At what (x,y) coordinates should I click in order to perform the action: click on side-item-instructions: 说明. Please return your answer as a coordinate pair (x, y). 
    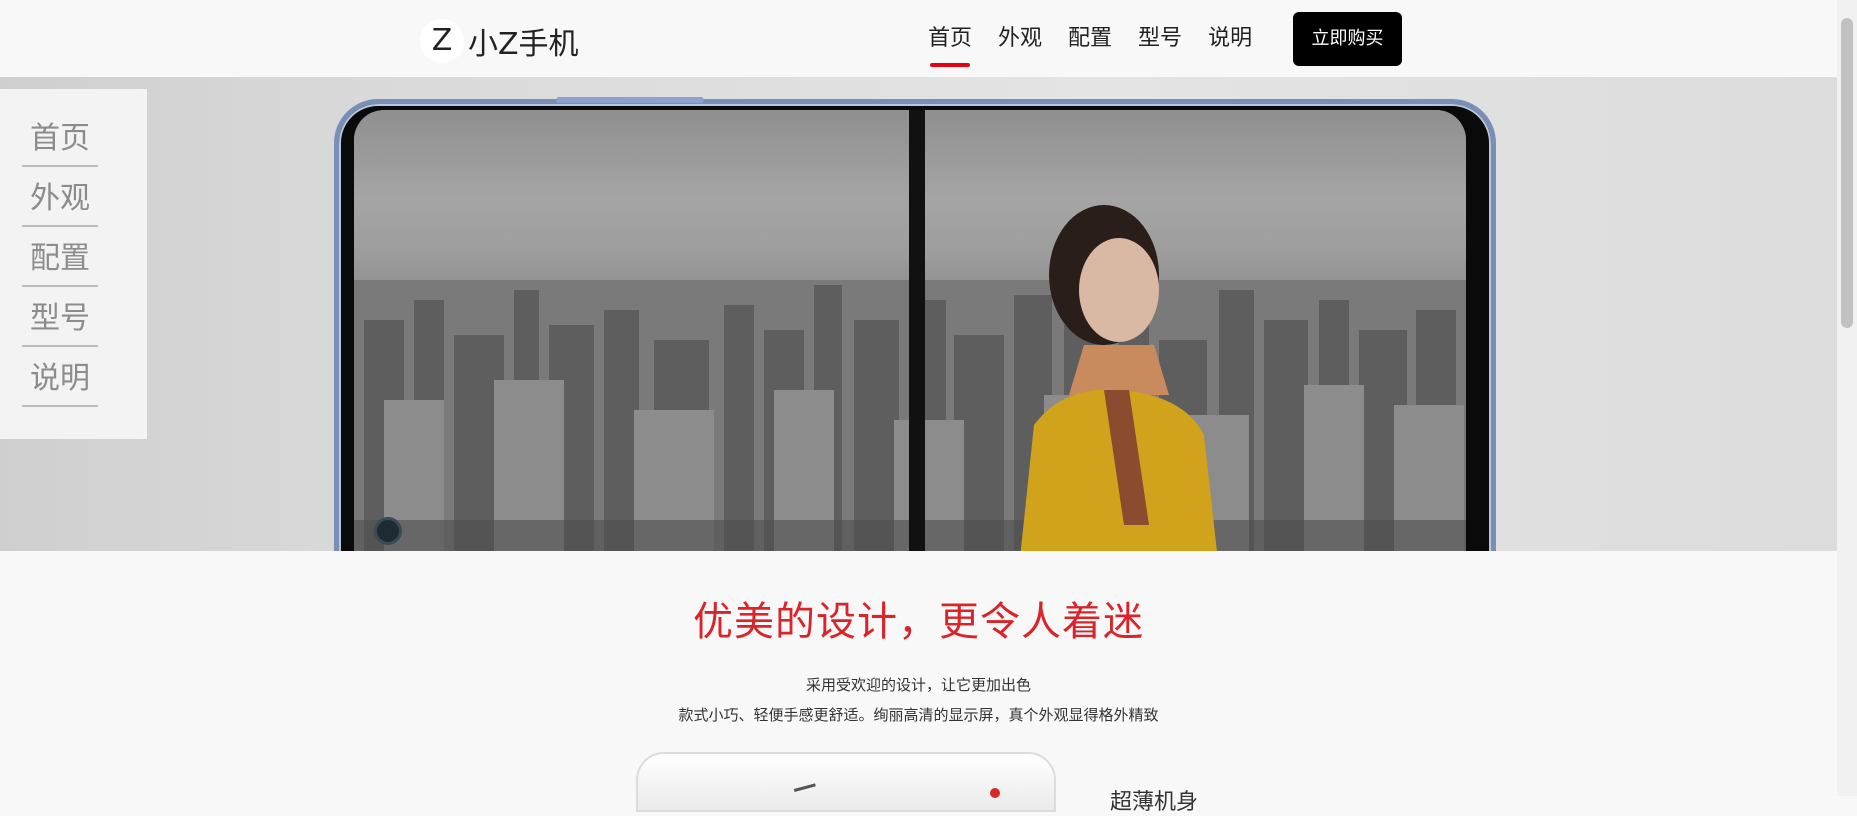
    Looking at the image, I should click on (60, 377).